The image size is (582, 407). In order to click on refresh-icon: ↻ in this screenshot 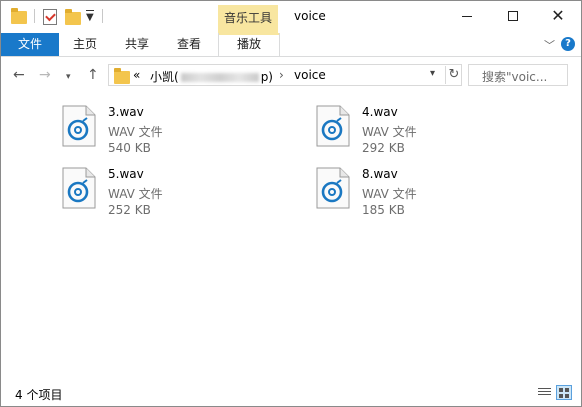, I will do `click(453, 75)`.